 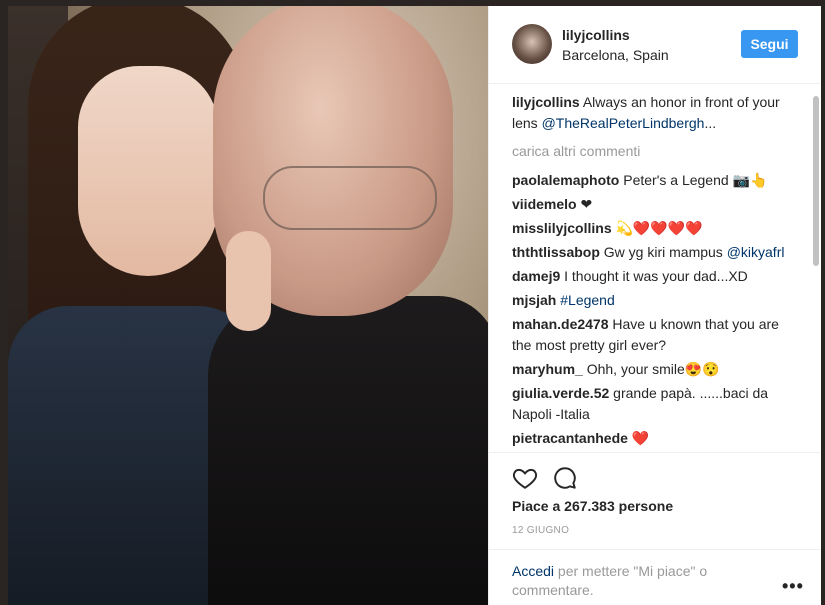 What do you see at coordinates (562, 228) in the screenshot?
I see `comment-username: misslilyjcollins` at bounding box center [562, 228].